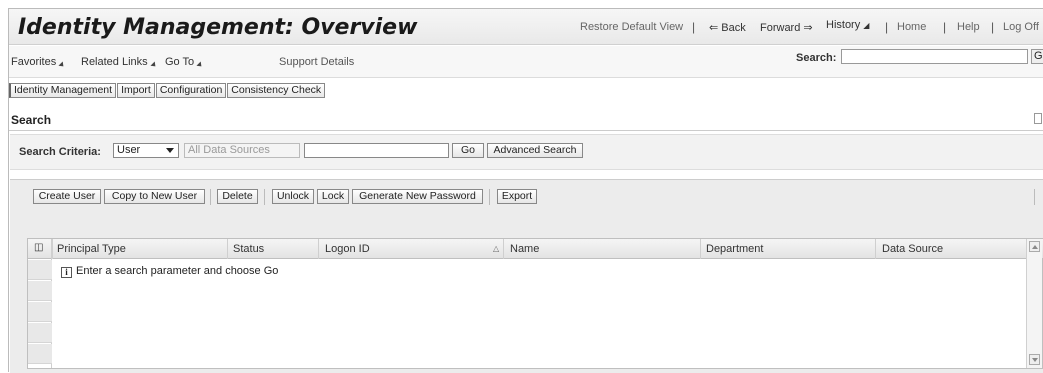 This screenshot has width=1043, height=373. I want to click on search-criteria-label: Search Criteria:, so click(60, 152).